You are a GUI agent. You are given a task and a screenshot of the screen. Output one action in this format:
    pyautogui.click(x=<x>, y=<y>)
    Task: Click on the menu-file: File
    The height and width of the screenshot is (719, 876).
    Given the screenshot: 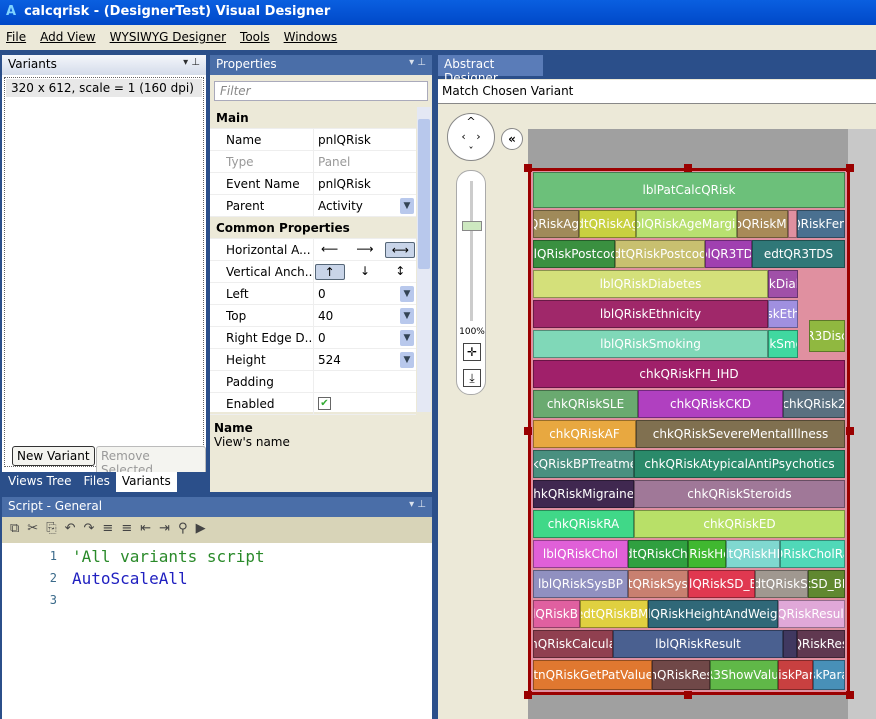 What is the action you would take?
    pyautogui.click(x=16, y=37)
    